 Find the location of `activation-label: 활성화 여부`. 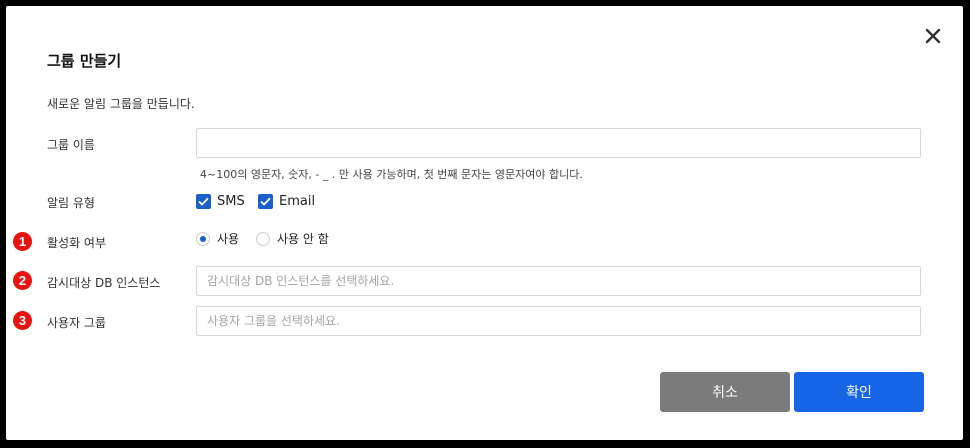

activation-label: 활성화 여부 is located at coordinates (77, 243).